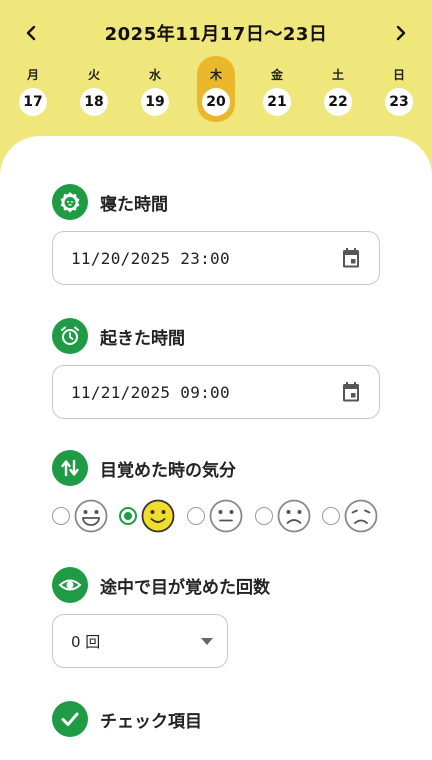  What do you see at coordinates (155, 102) in the screenshot?
I see `day-number: 19` at bounding box center [155, 102].